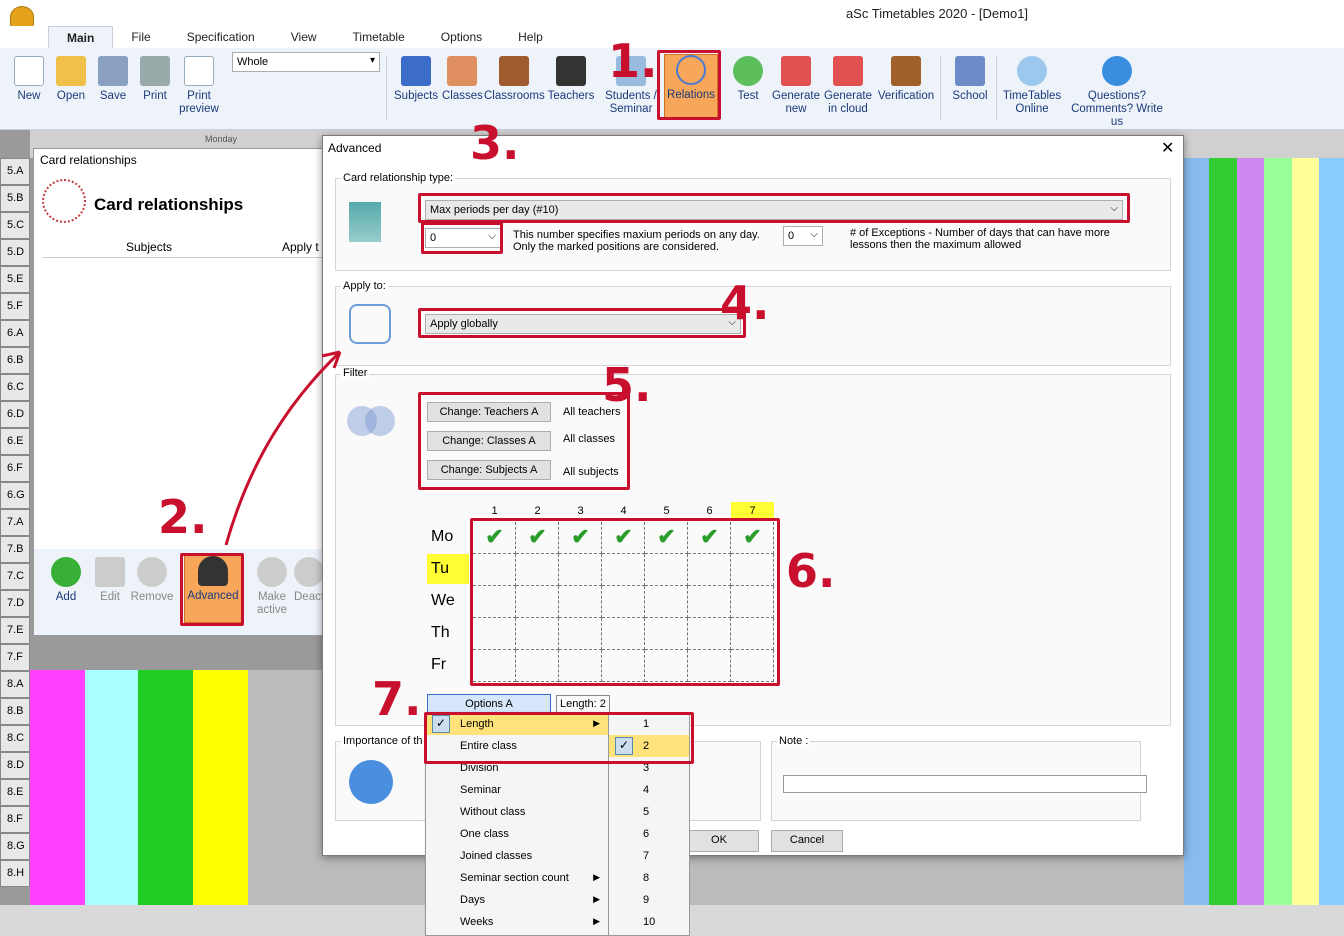 The image size is (1344, 936). Describe the element at coordinates (462, 96) in the screenshot. I see `classes-label: Classes` at that location.